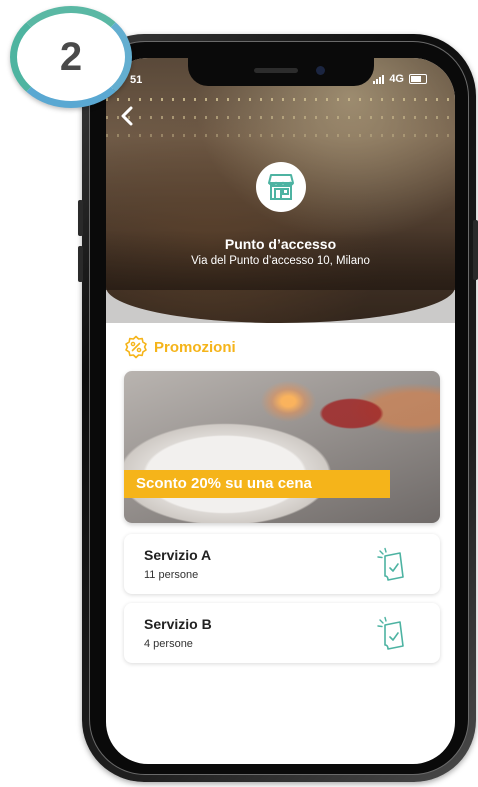 This screenshot has height=787, width=478. I want to click on chevron-left-icon-glyph, so click(127, 116).